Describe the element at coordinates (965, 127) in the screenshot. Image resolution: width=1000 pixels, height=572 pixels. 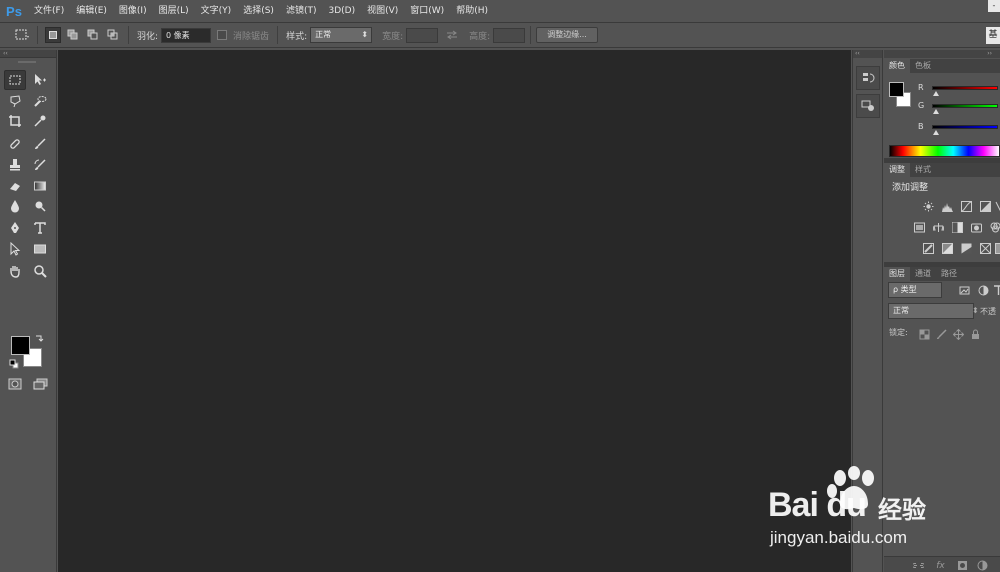
I see `blue-track` at that location.